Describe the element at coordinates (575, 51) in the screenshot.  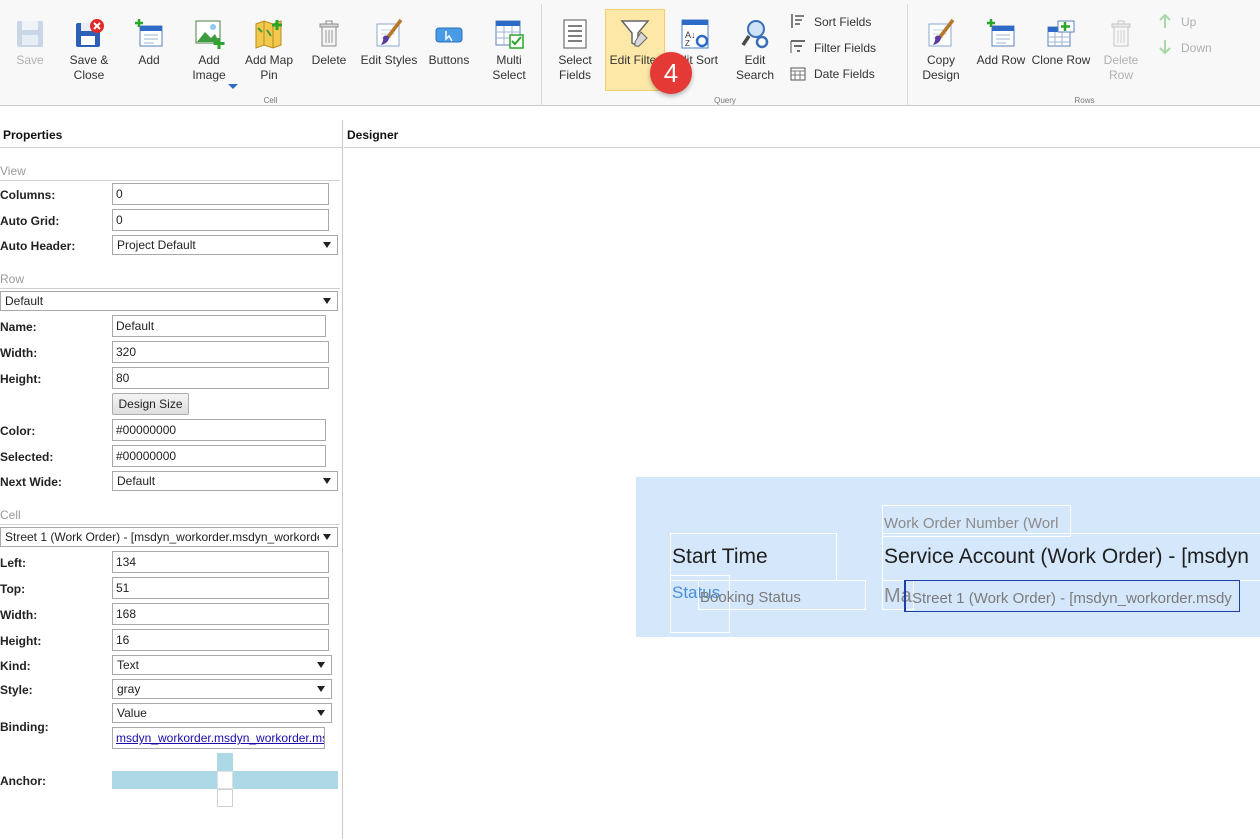
I see `select-fields-button: Select Fields` at that location.